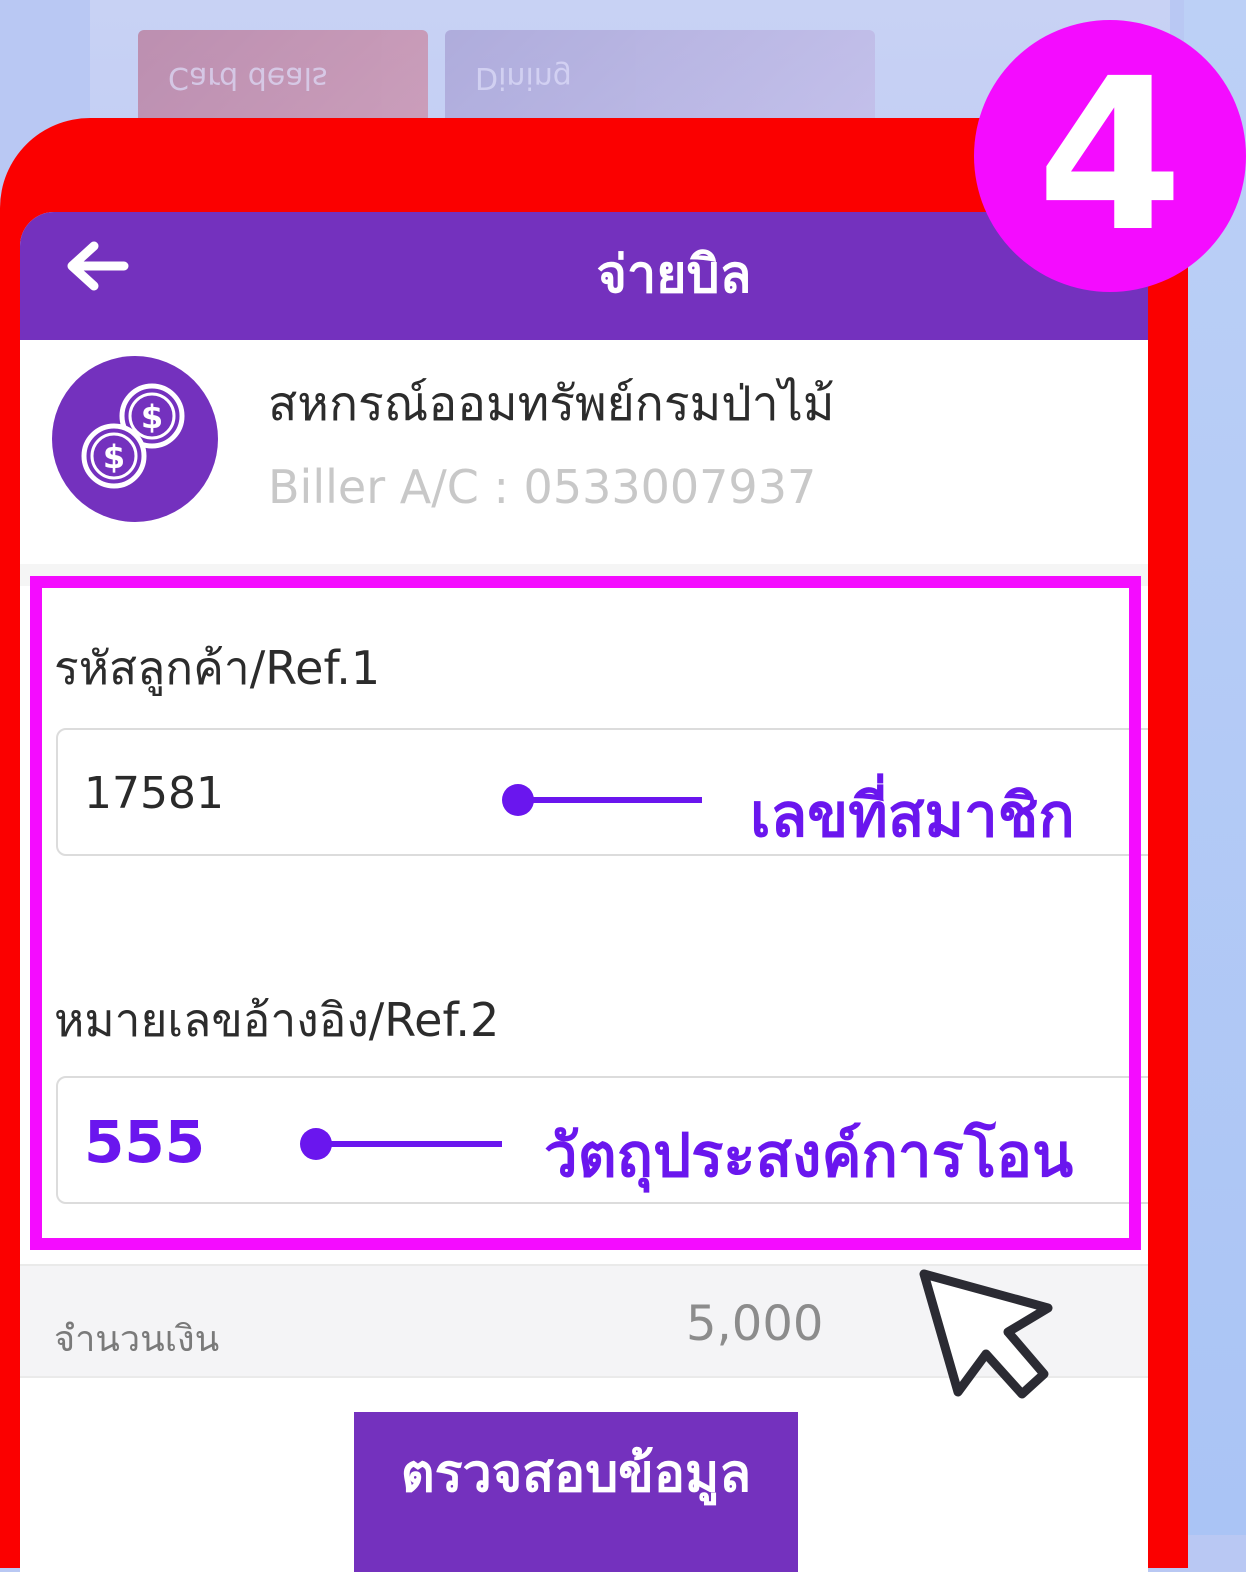 Image resolution: width=1246 pixels, height=1572 pixels. I want to click on verify-button: ตรวจสอบข้อมูล, so click(576, 1492).